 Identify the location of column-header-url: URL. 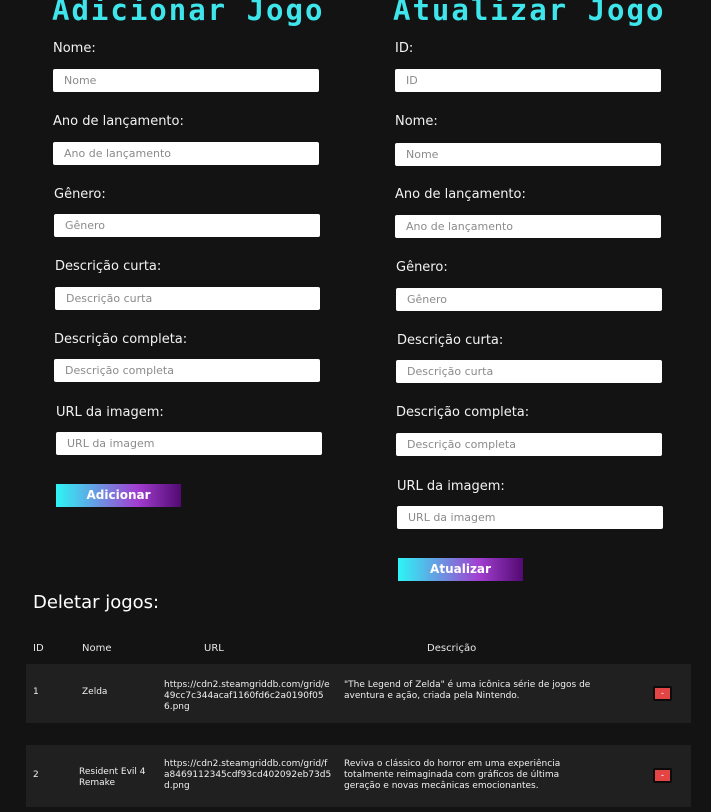
(214, 648).